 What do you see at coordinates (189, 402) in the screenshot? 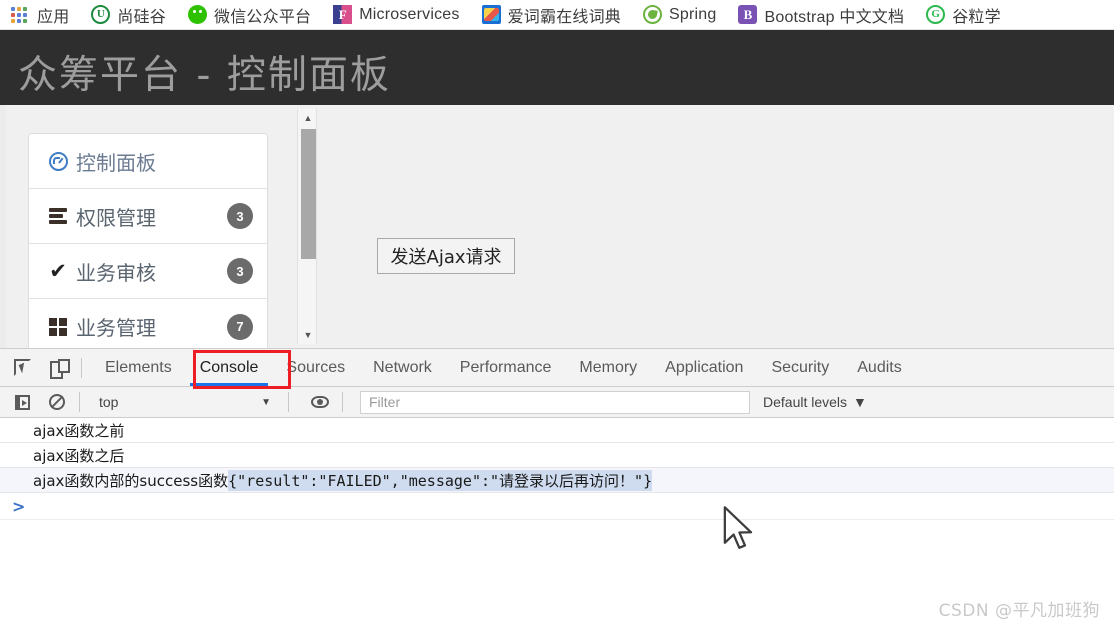
I see `execution-context-dropdown: top ▼` at bounding box center [189, 402].